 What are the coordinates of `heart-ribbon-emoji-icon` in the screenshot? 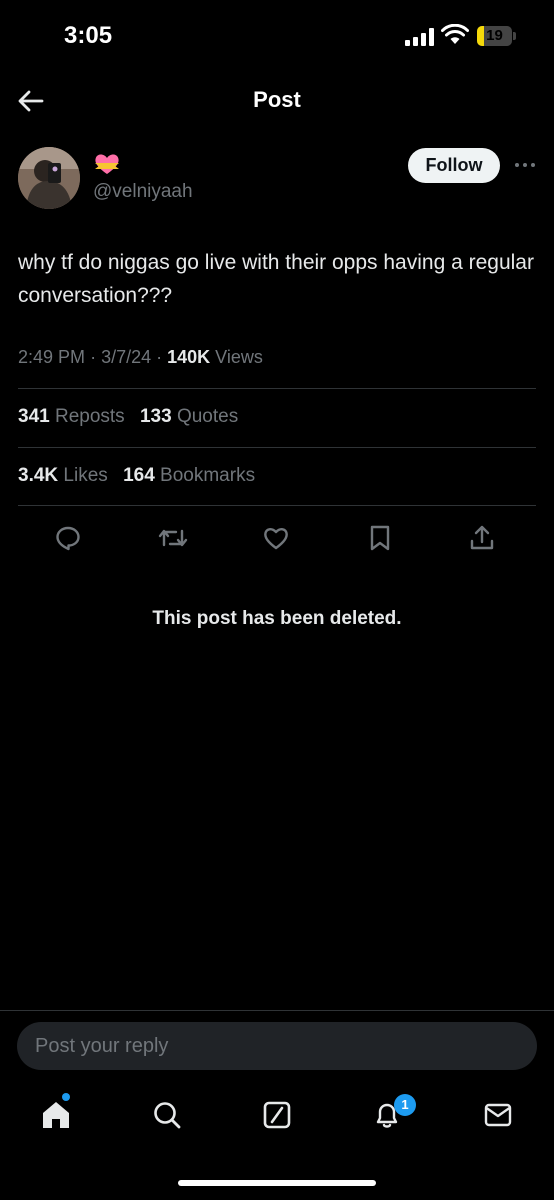 It's located at (107, 164).